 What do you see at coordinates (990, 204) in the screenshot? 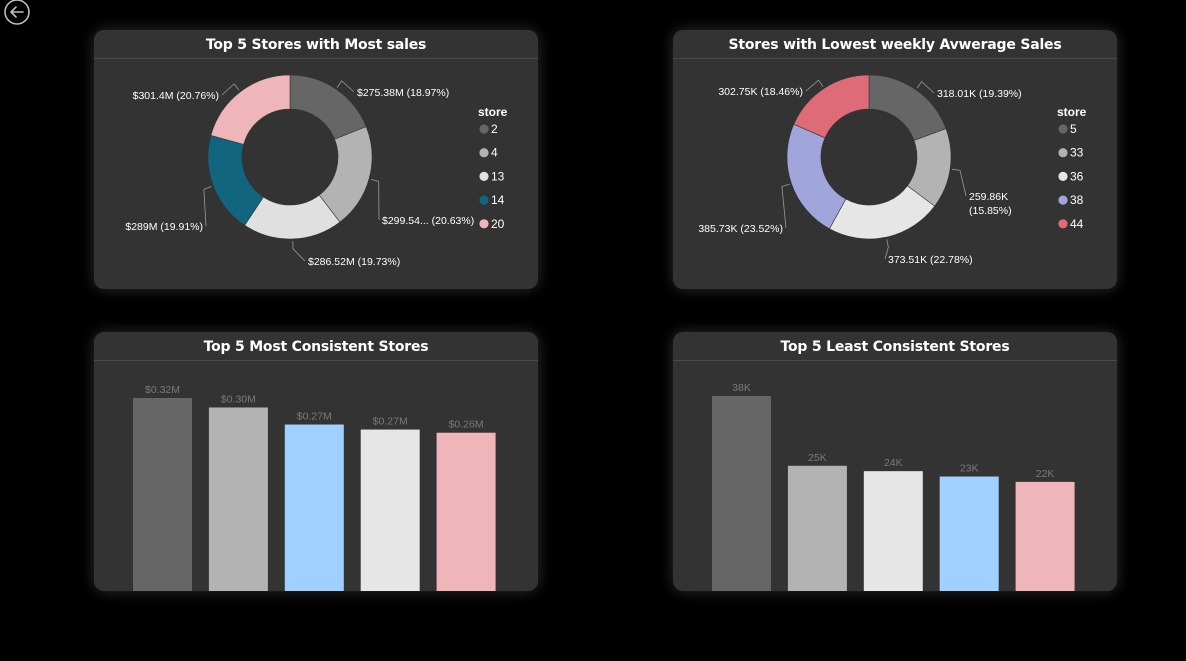
I see `slice-data-label: 259.86K (15.85%)` at bounding box center [990, 204].